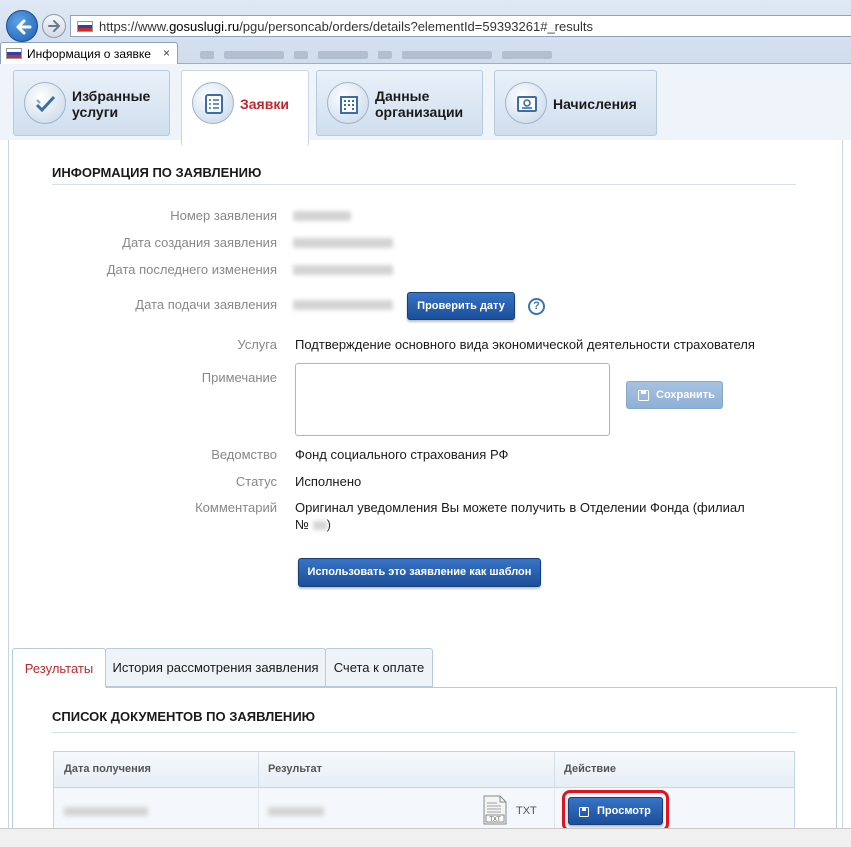  I want to click on view-button: Просмотр, so click(615, 811).